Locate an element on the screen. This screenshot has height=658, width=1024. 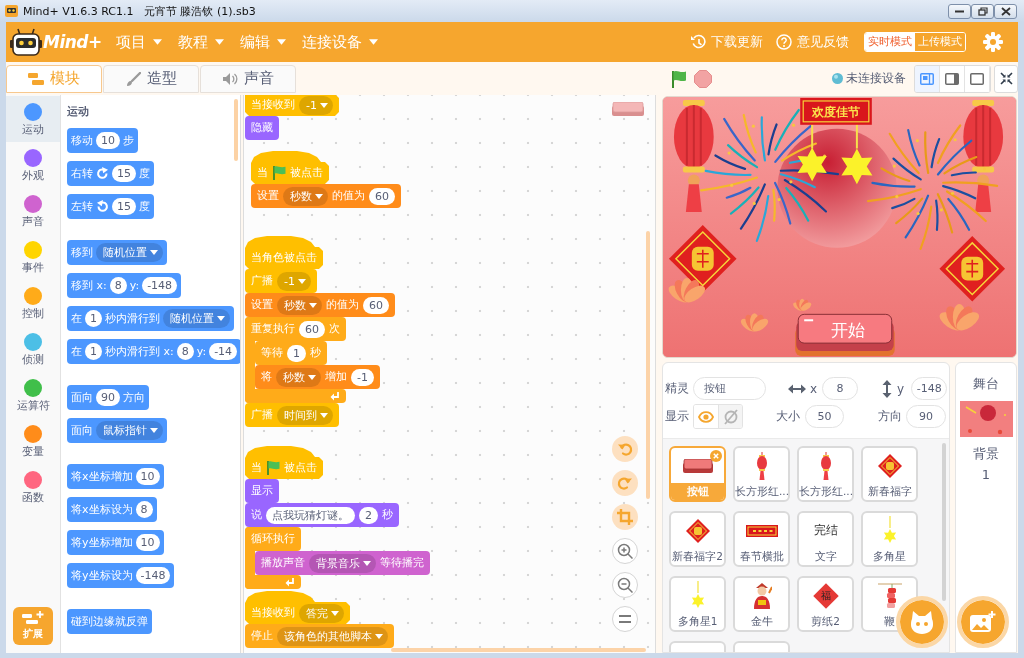
input-field: -1 is located at coordinates (362, 377).